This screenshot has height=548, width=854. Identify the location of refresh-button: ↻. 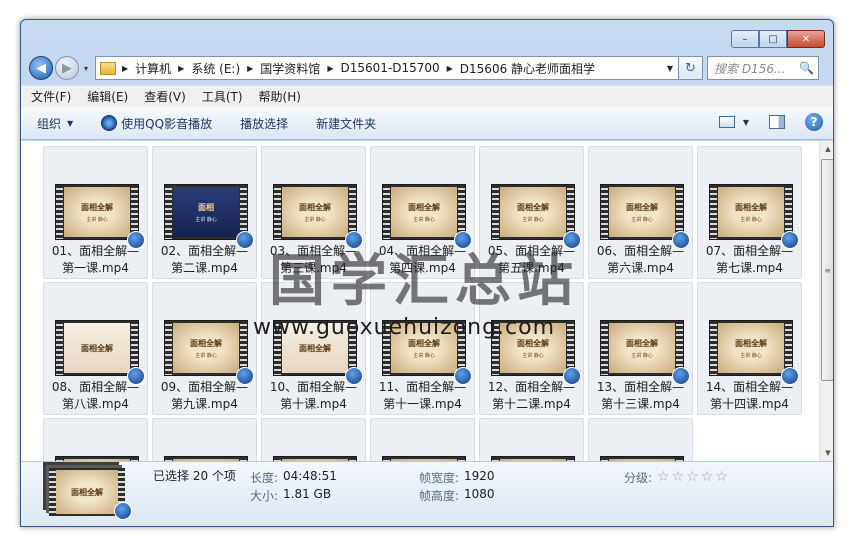
(691, 68).